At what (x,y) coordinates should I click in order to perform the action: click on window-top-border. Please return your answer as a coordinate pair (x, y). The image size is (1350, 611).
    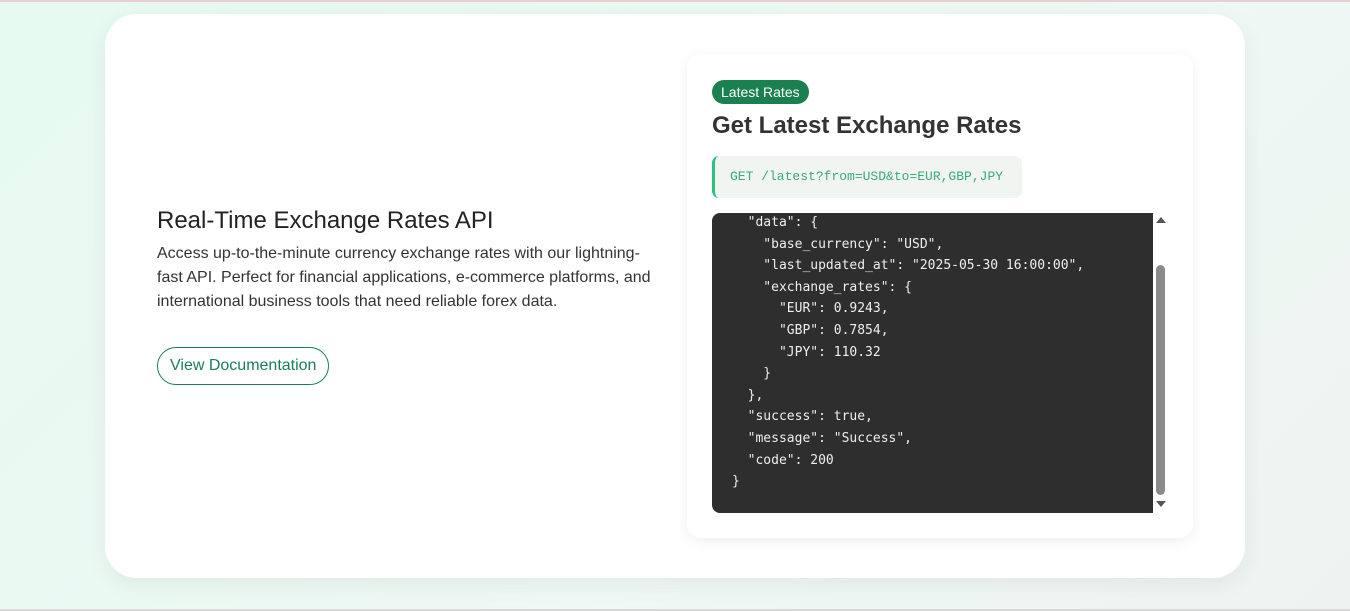
    Looking at the image, I should click on (675, 1).